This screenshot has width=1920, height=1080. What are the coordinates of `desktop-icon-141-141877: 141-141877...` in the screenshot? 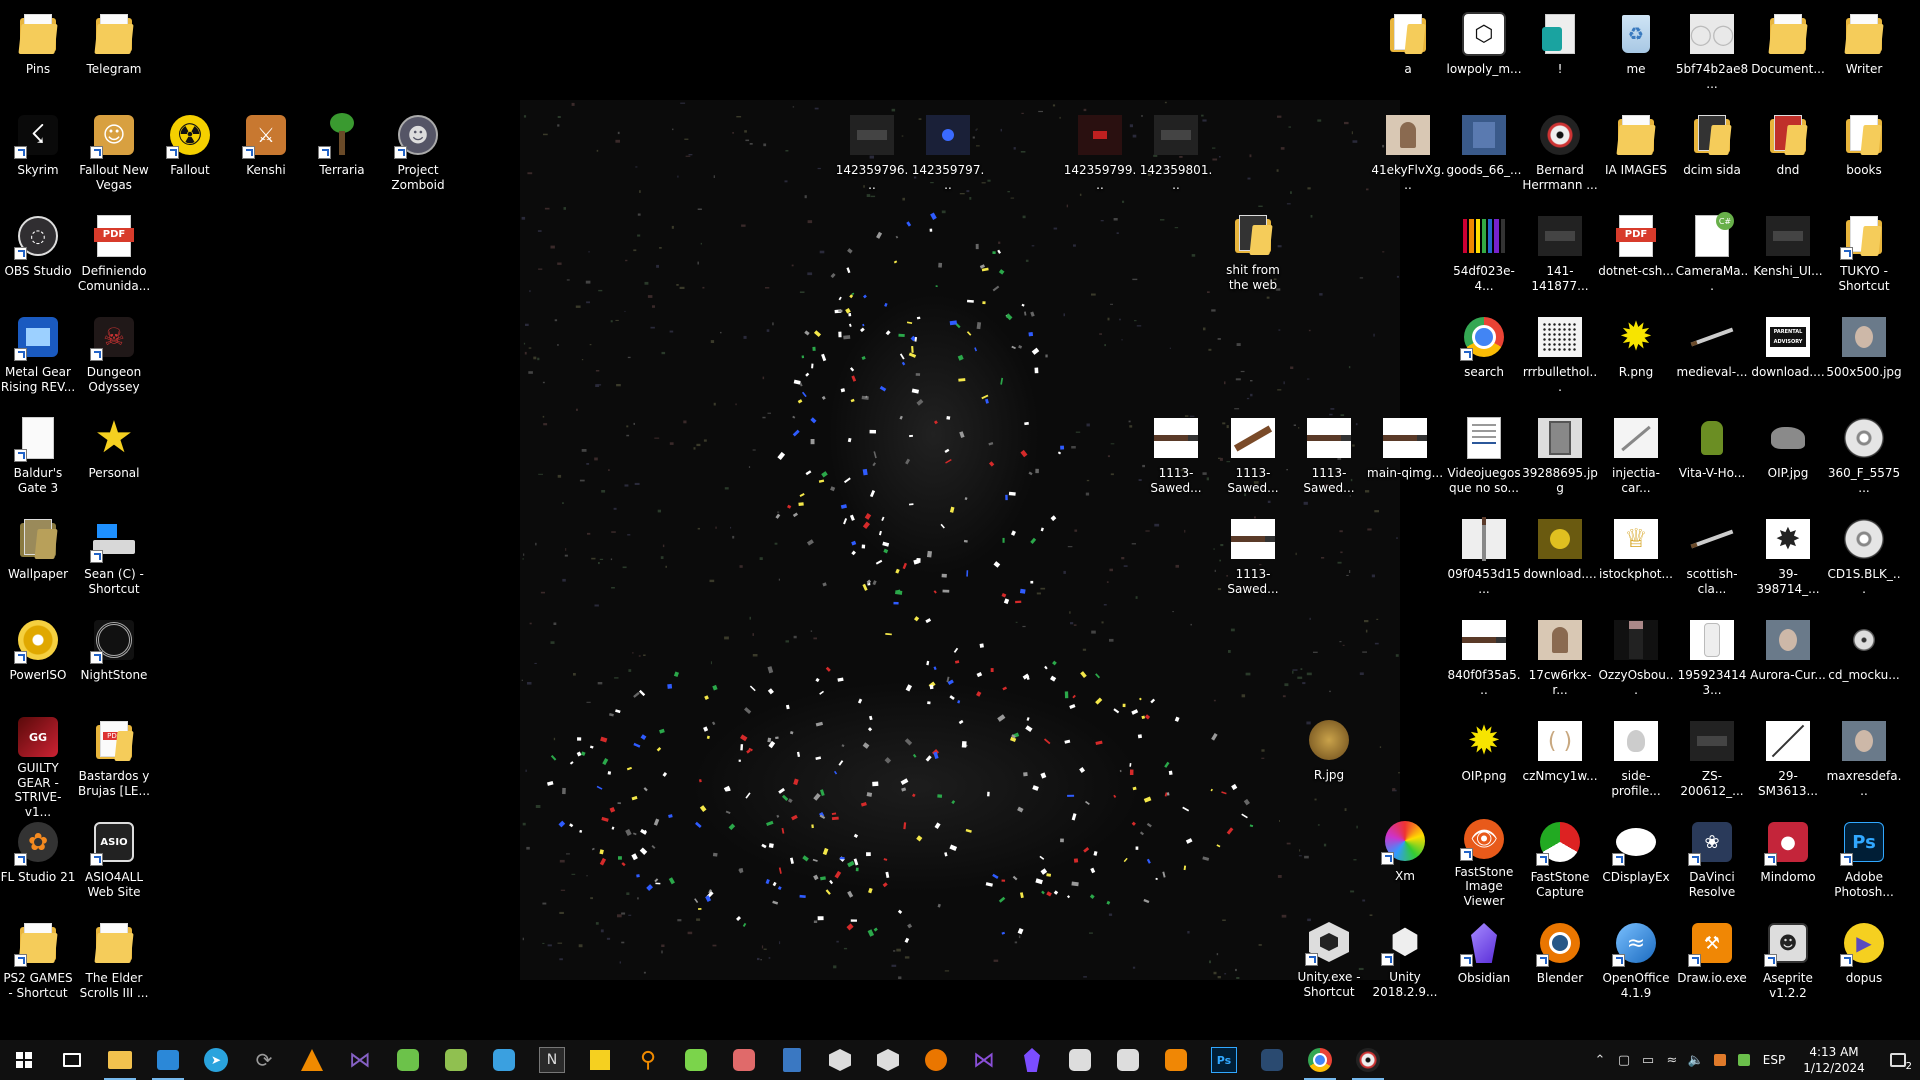 It's located at (1560, 254).